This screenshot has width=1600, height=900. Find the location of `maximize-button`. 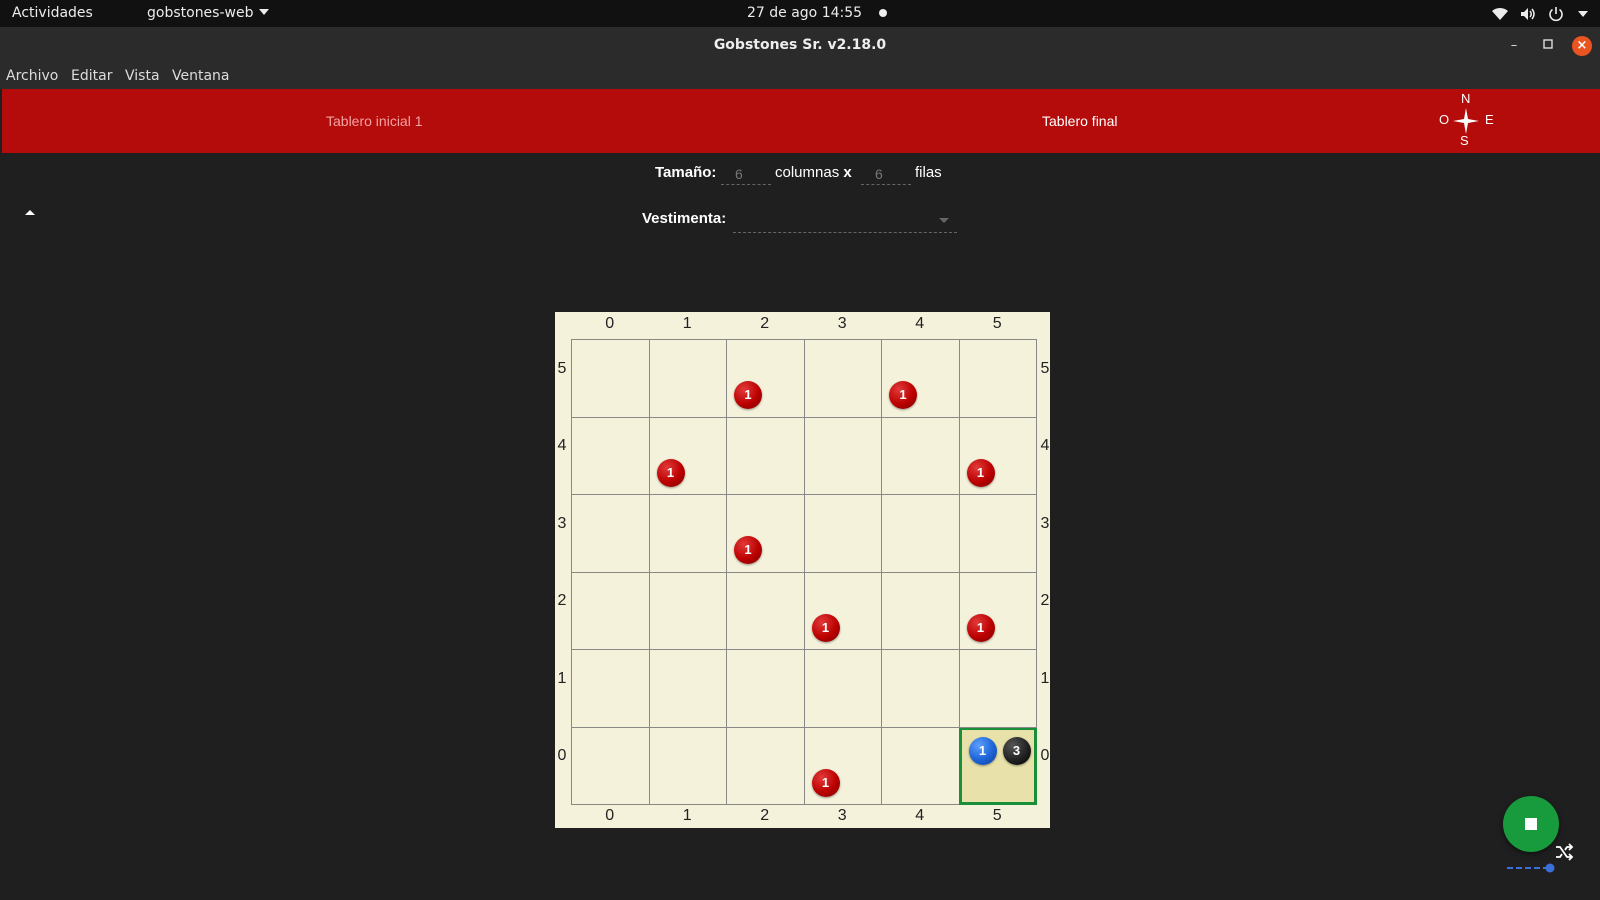

maximize-button is located at coordinates (1548, 46).